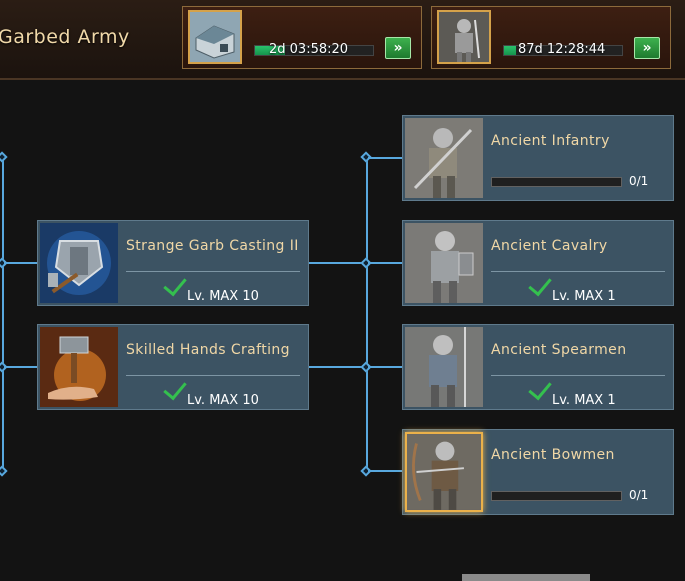  What do you see at coordinates (538, 263) in the screenshot?
I see `unit-card-ancient-cavalry: Ancient Cavalry Lv. MAX 1` at bounding box center [538, 263].